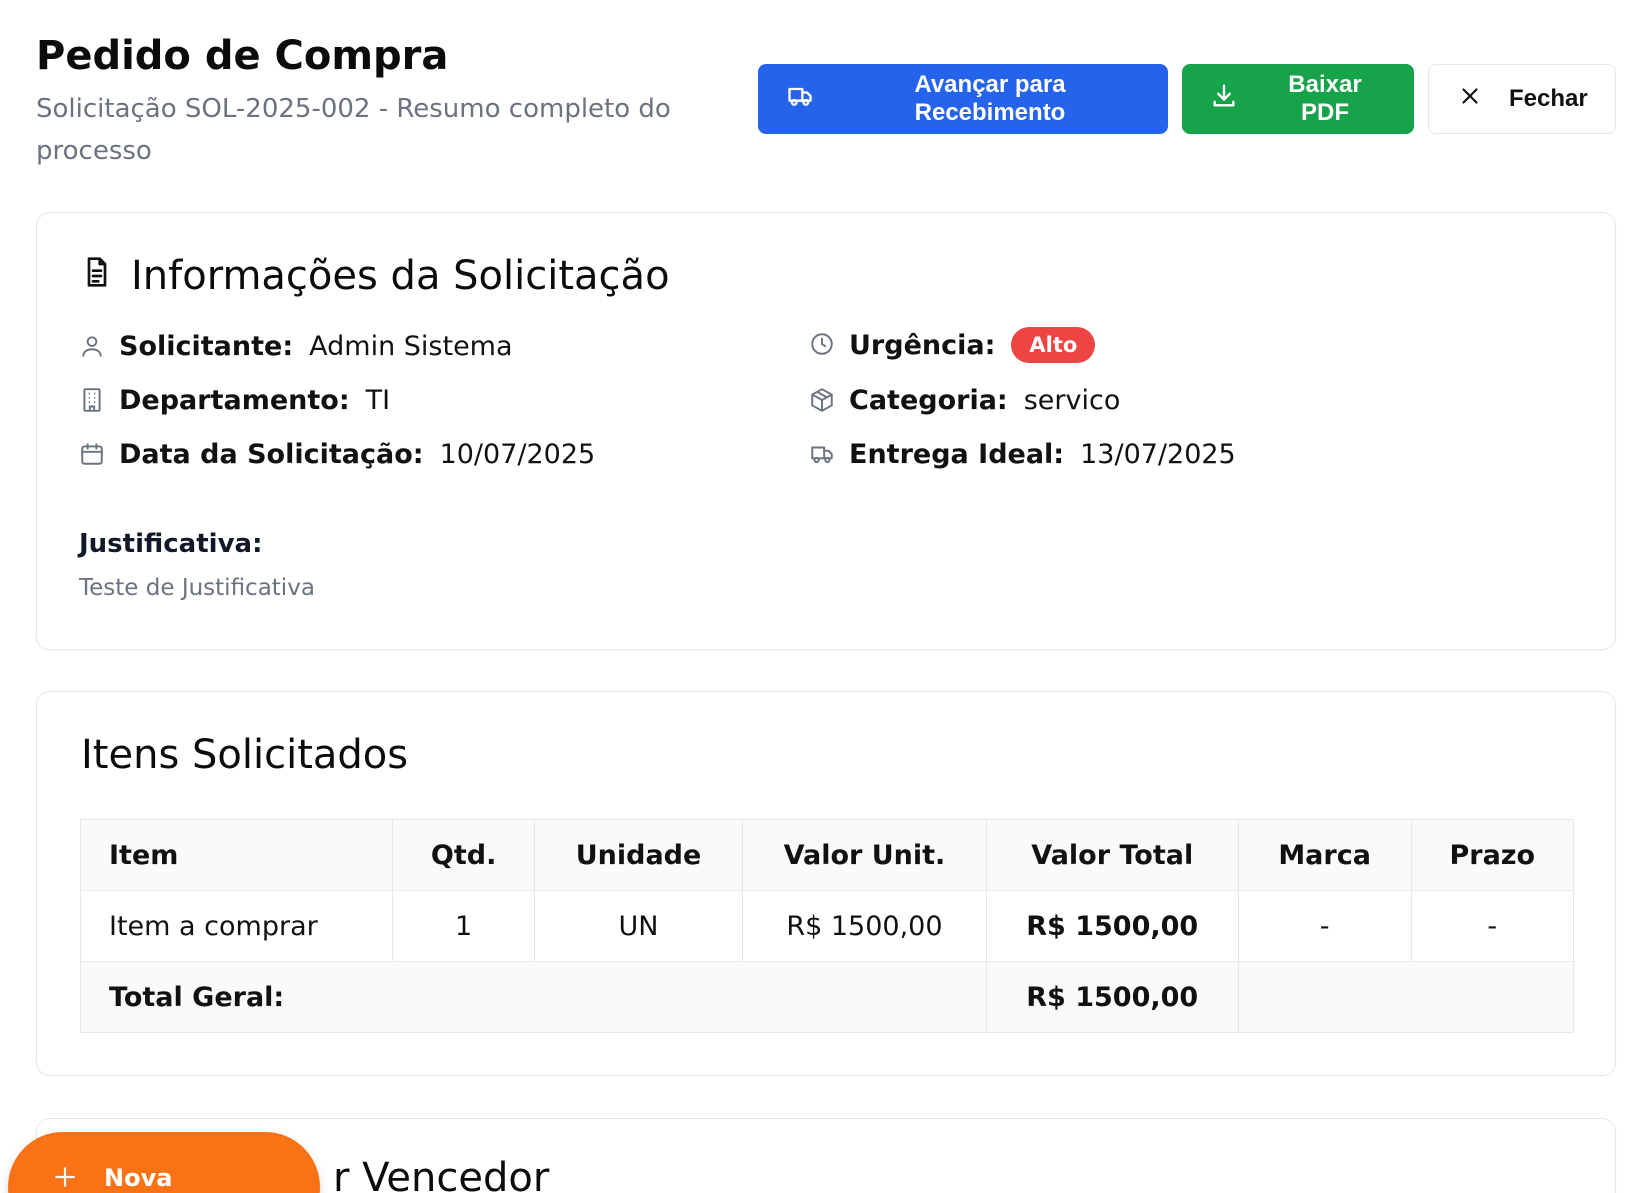 Image resolution: width=1628 pixels, height=1193 pixels. I want to click on department-value: TI, so click(378, 400).